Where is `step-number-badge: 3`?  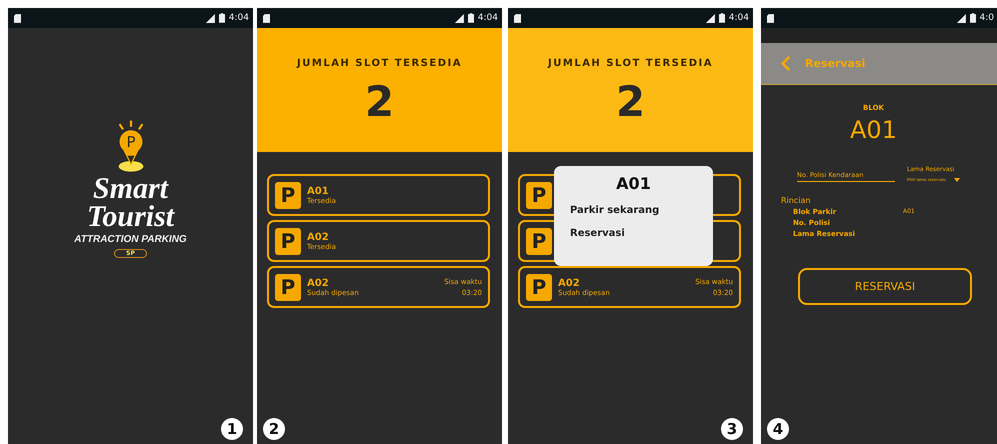 step-number-badge: 3 is located at coordinates (732, 429).